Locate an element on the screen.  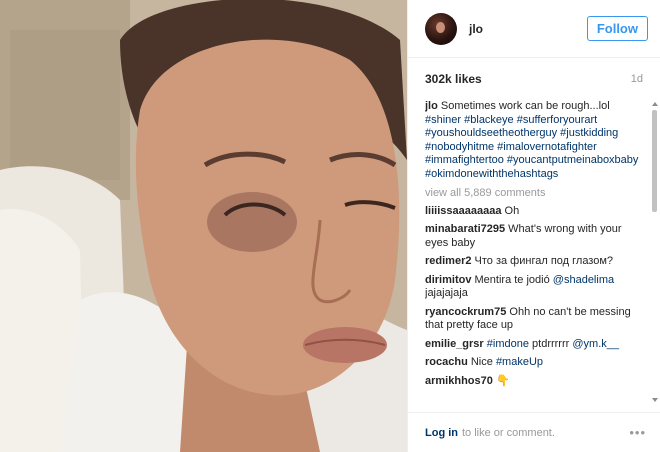
comment-item: liiiissaaaaaaaa Oh is located at coordinates (535, 212).